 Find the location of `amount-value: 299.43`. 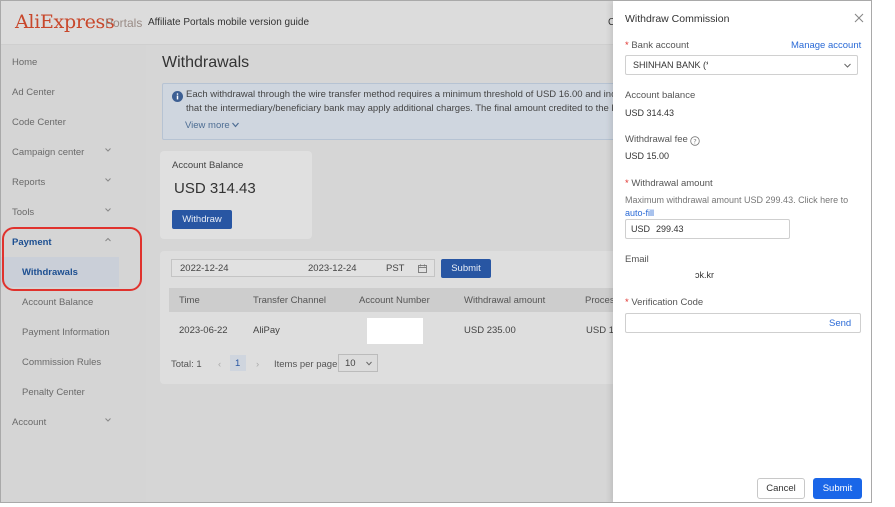

amount-value: 299.43 is located at coordinates (670, 229).